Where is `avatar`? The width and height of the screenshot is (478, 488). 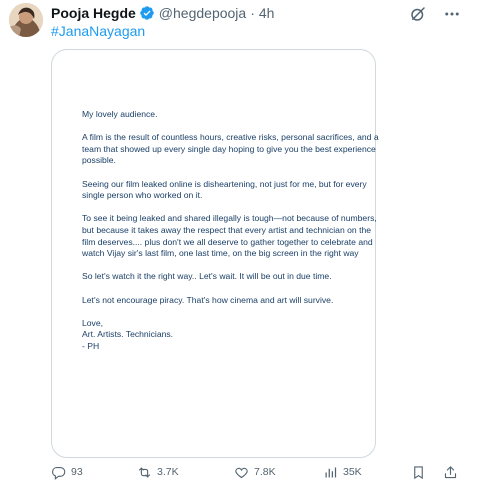 avatar is located at coordinates (26, 20).